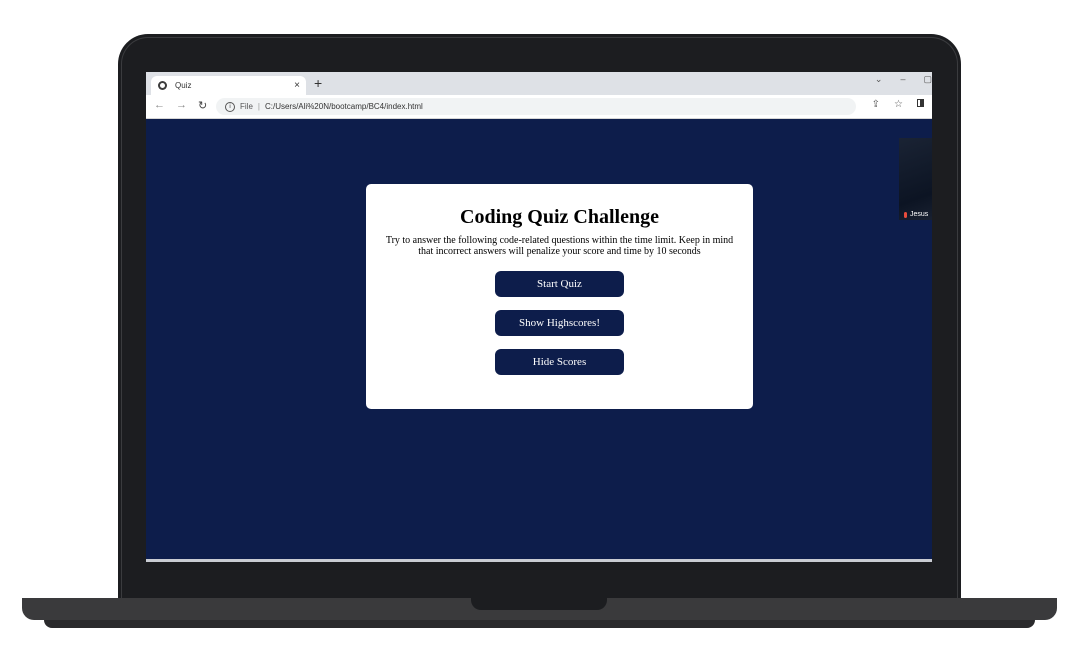  Describe the element at coordinates (297, 85) in the screenshot. I see `close-tab-icon: ×` at that location.